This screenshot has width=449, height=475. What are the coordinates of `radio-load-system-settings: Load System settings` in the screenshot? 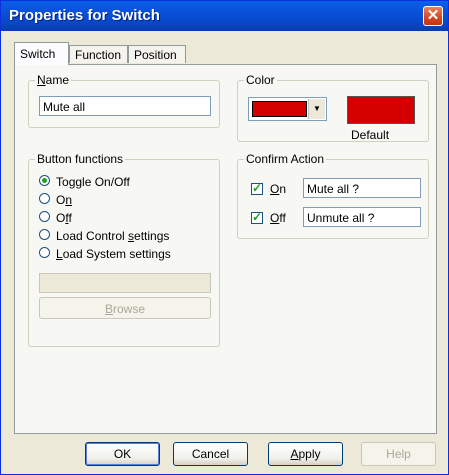 It's located at (105, 254).